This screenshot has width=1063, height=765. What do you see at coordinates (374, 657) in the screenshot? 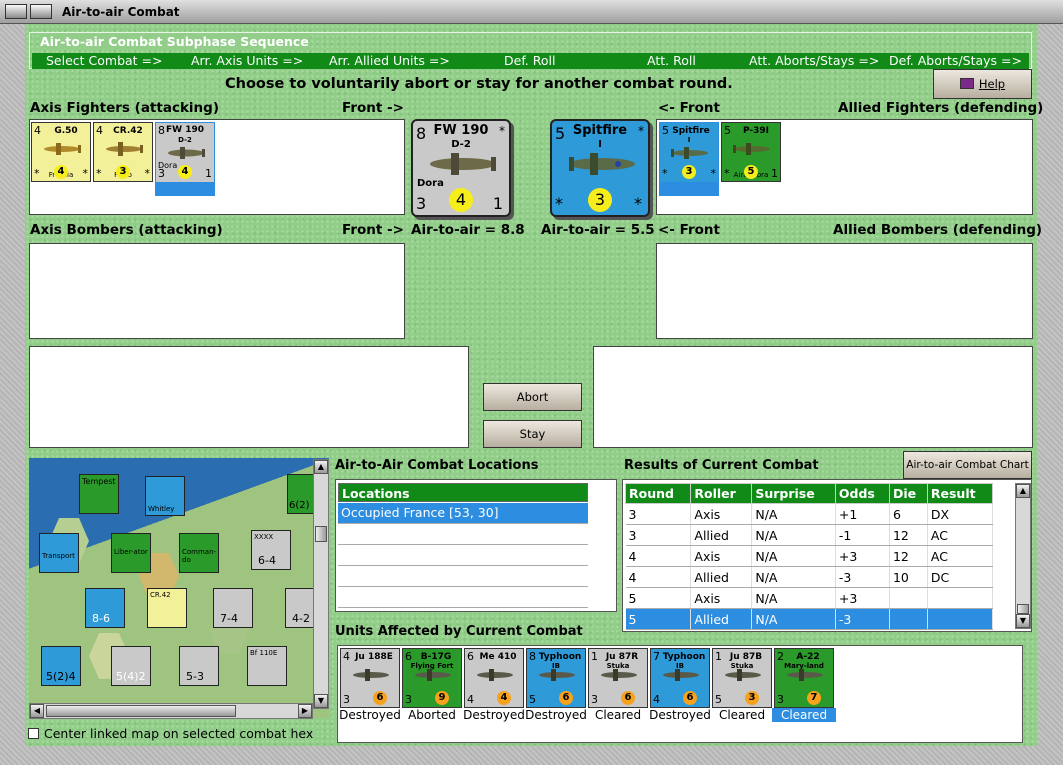
I see `unit-name: Ju 188E` at bounding box center [374, 657].